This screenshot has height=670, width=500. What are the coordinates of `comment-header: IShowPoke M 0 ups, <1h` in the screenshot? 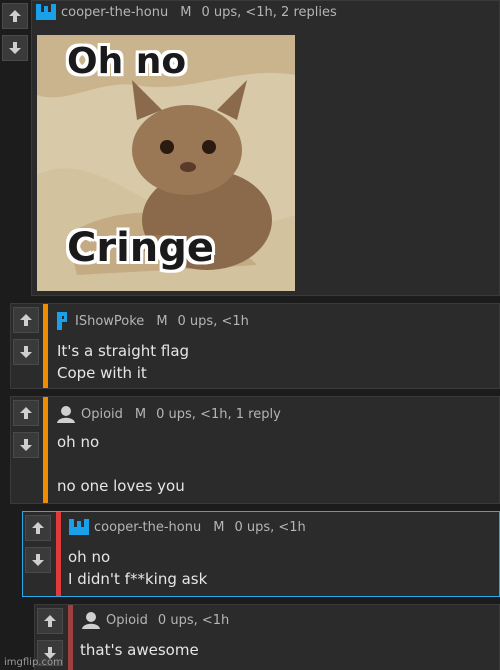 It's located at (152, 321).